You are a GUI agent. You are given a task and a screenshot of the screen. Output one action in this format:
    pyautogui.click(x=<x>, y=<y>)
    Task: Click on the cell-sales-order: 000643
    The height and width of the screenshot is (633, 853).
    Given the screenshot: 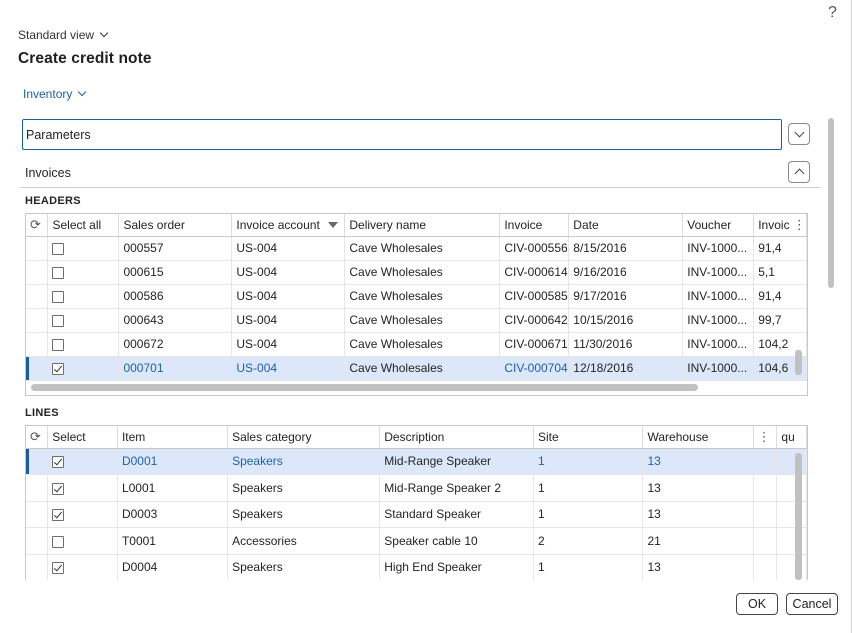 What is the action you would take?
    pyautogui.click(x=175, y=320)
    